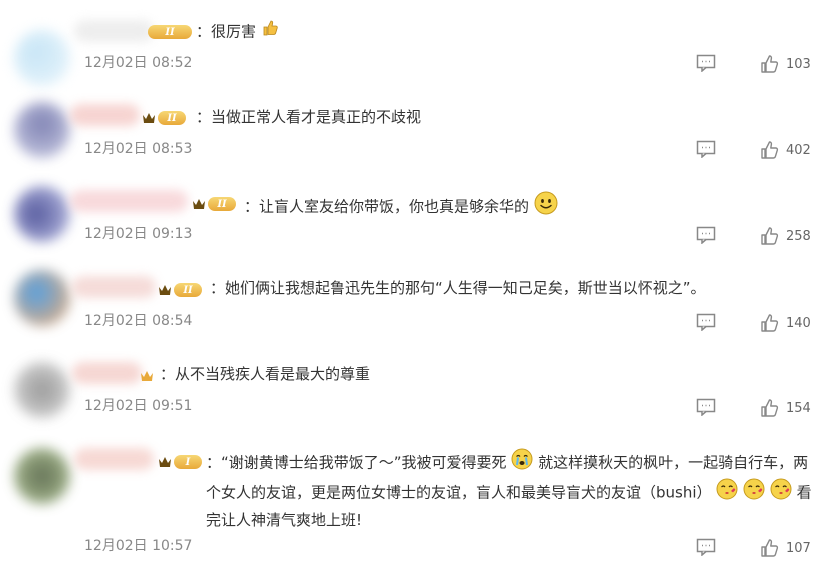 This screenshot has width=840, height=582. Describe the element at coordinates (138, 406) in the screenshot. I see `comment-time: 12月02日 09:51` at that location.